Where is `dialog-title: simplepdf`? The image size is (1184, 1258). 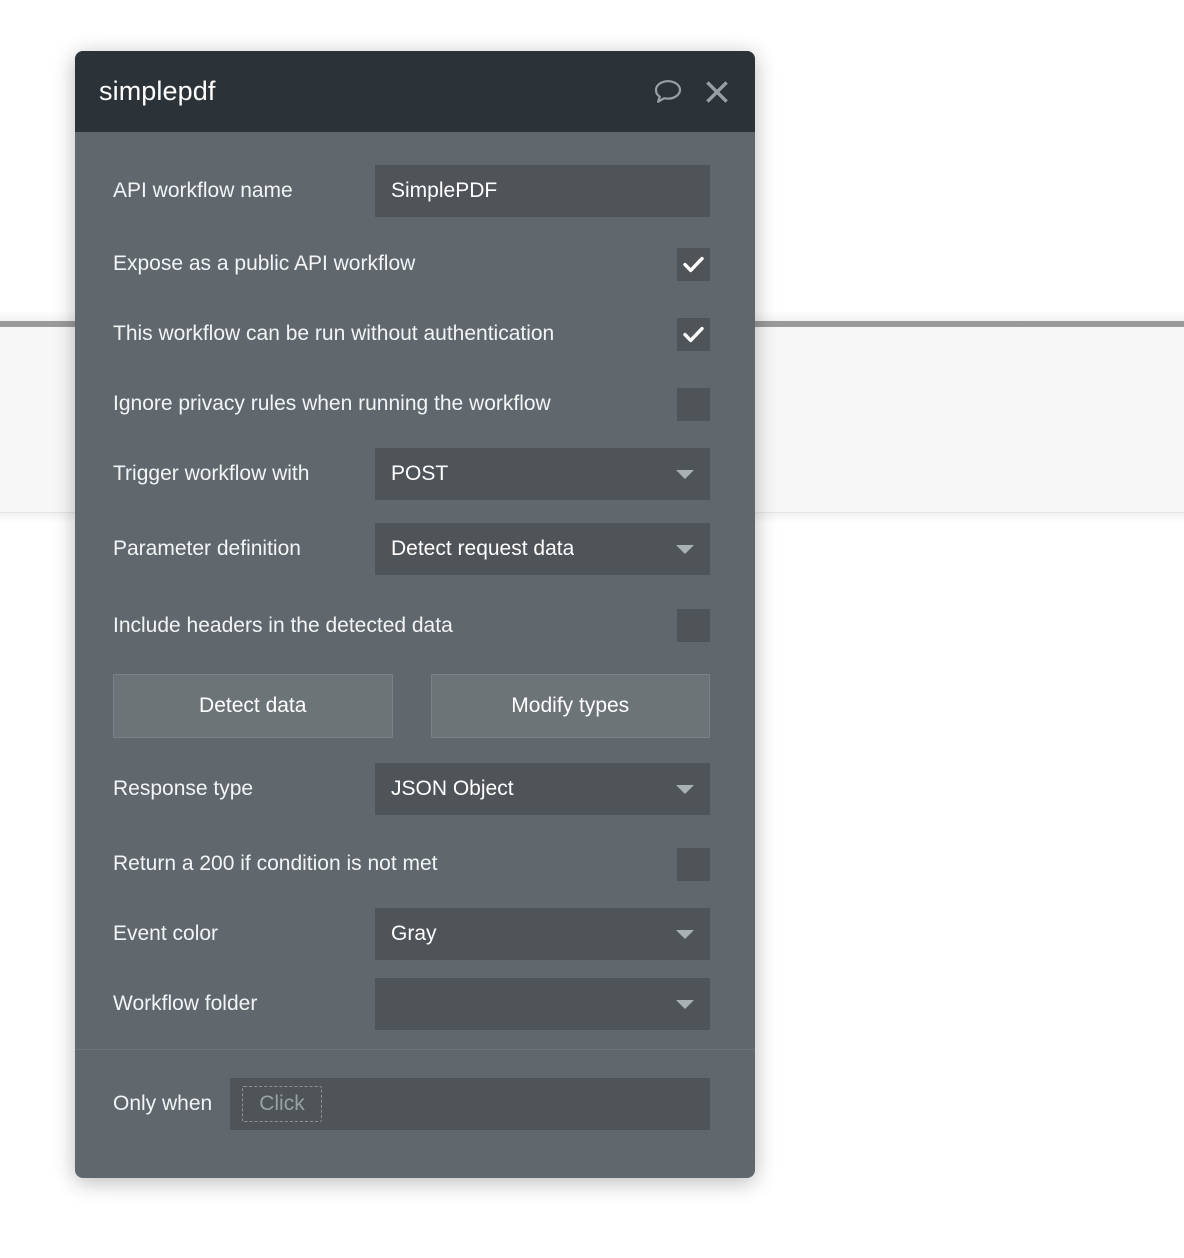
dialog-title: simplepdf is located at coordinates (157, 91).